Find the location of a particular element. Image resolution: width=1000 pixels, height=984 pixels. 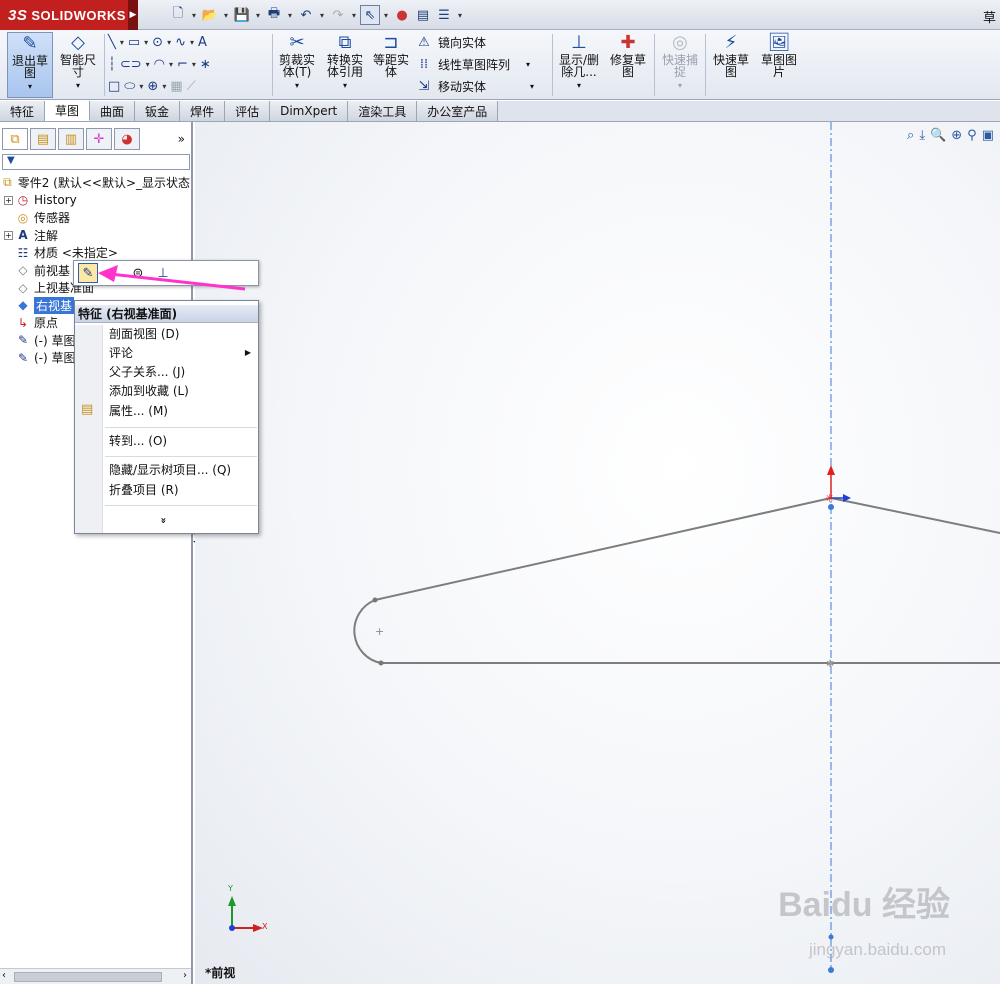

menu-item-parent-child: 父子关系... (J) is located at coordinates (182, 372).